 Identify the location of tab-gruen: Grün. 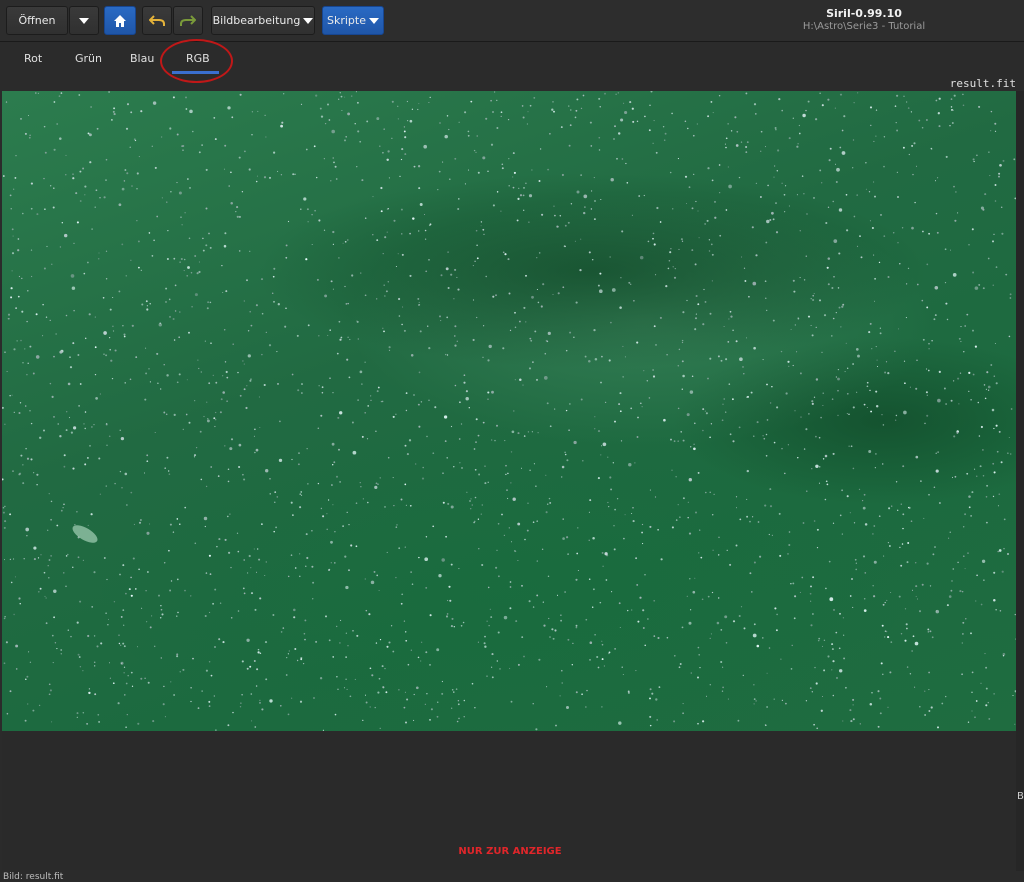
(88, 58).